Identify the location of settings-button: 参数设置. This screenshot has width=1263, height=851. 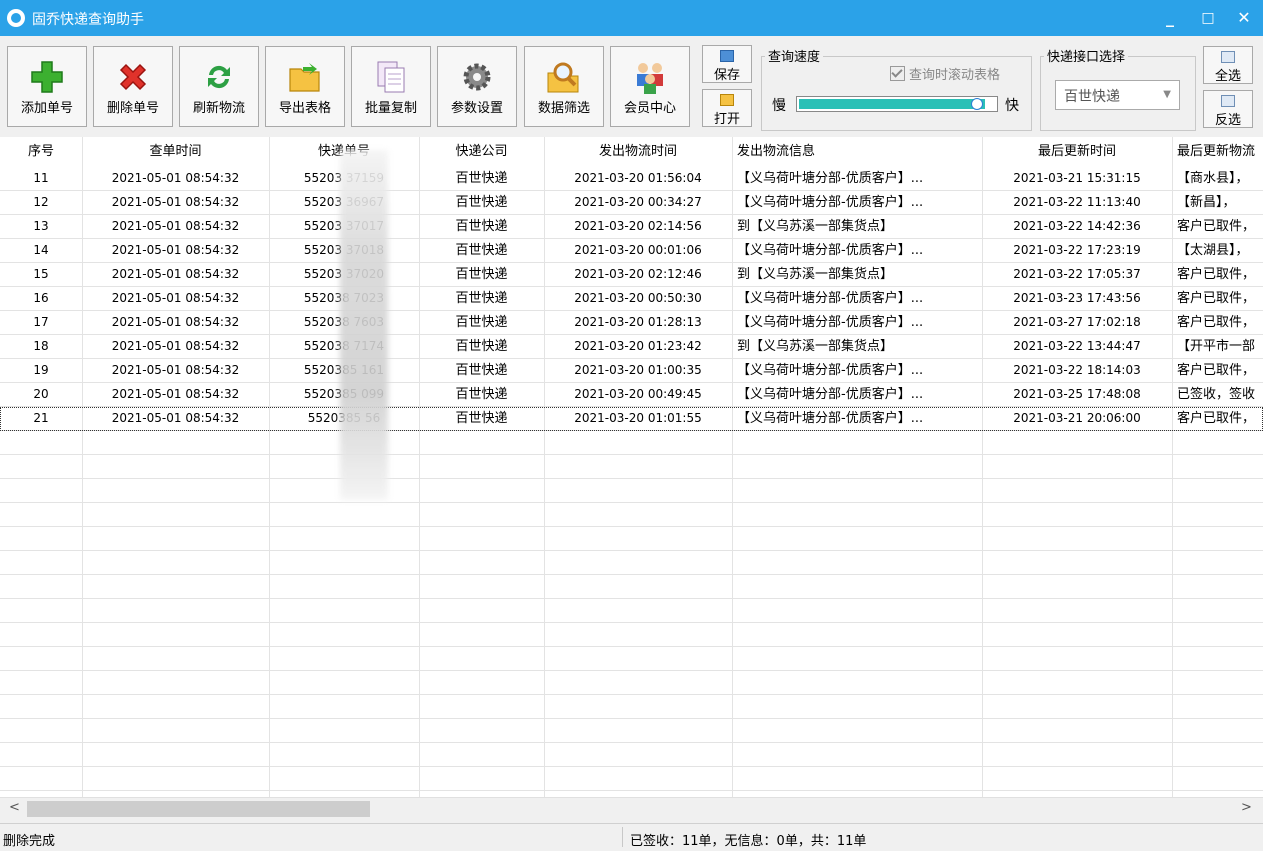
(477, 86).